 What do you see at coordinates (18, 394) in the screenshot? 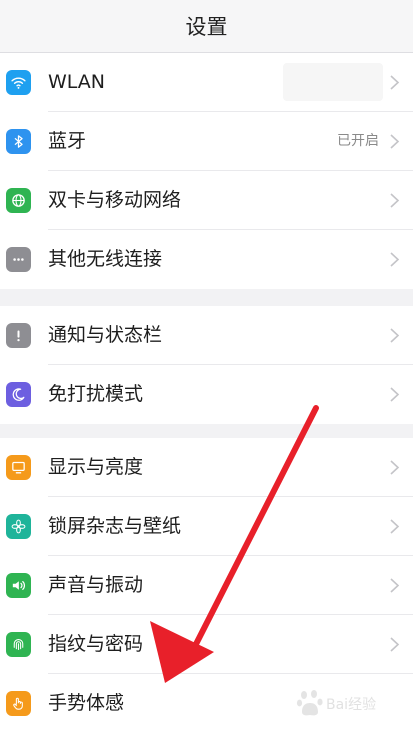
I see `moon-icon` at bounding box center [18, 394].